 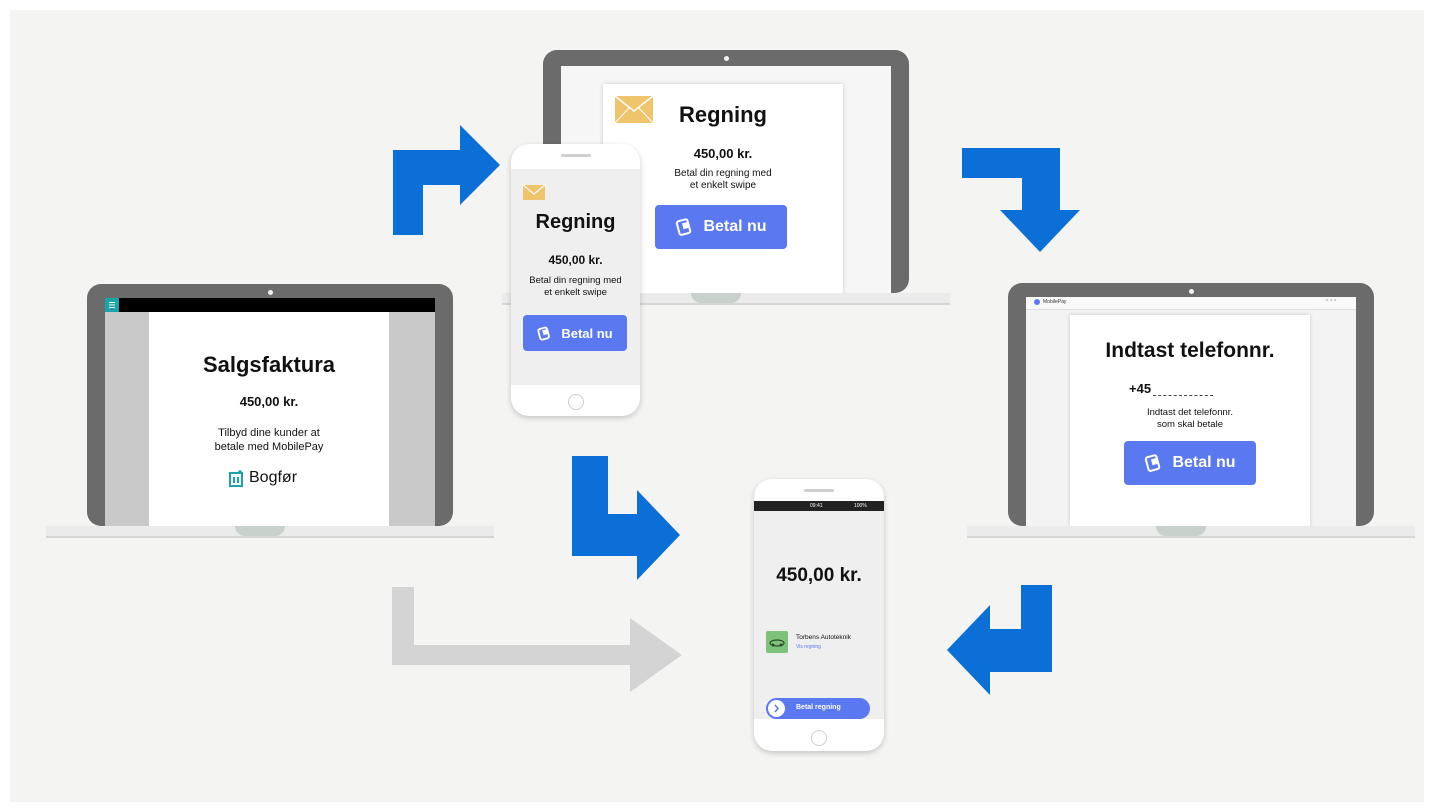 What do you see at coordinates (446, 180) in the screenshot?
I see `arrow-up-right` at bounding box center [446, 180].